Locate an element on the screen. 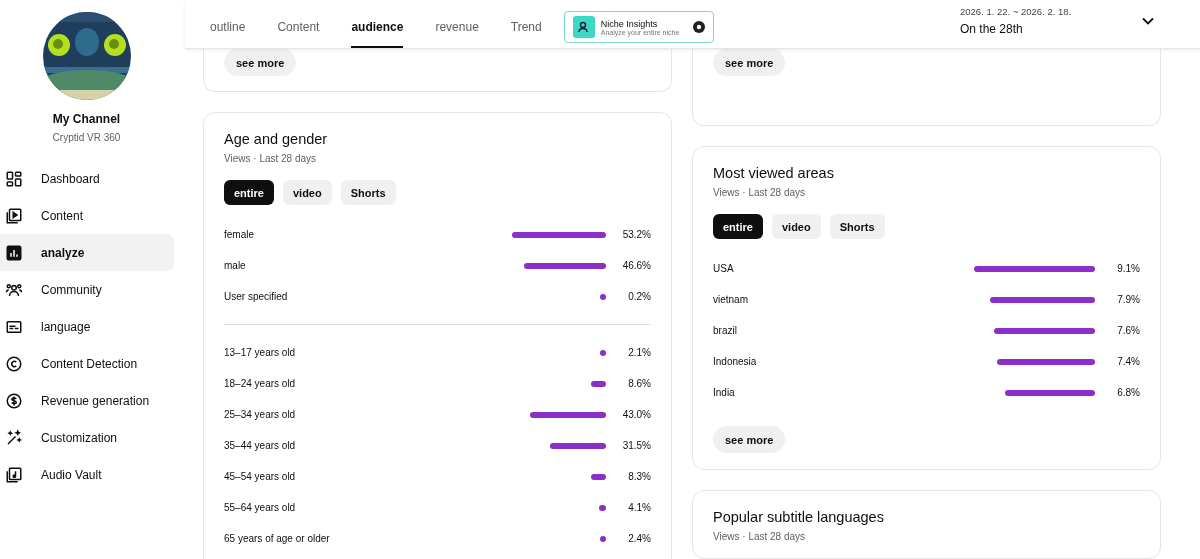 The height and width of the screenshot is (559, 1200). tab: outline is located at coordinates (228, 24).